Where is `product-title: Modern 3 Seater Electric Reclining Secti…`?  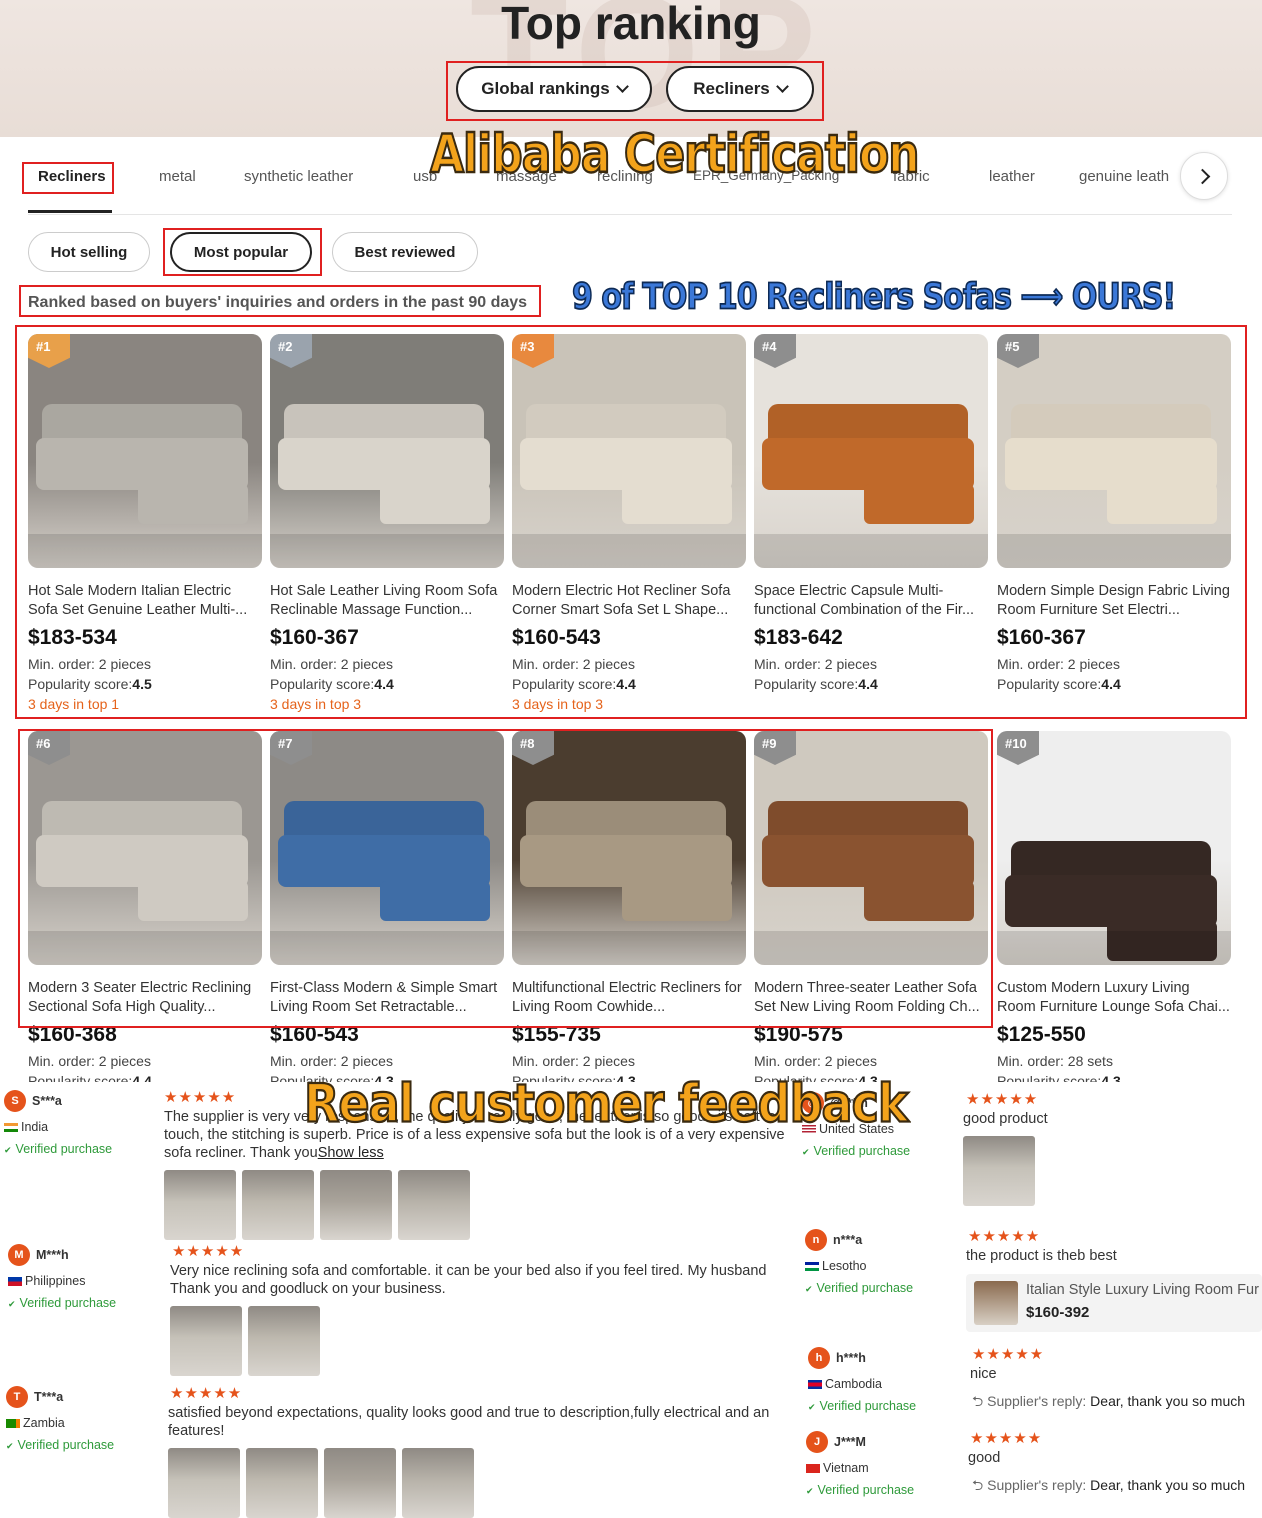 product-title: Modern 3 Seater Electric Reclining Secti… is located at coordinates (145, 998).